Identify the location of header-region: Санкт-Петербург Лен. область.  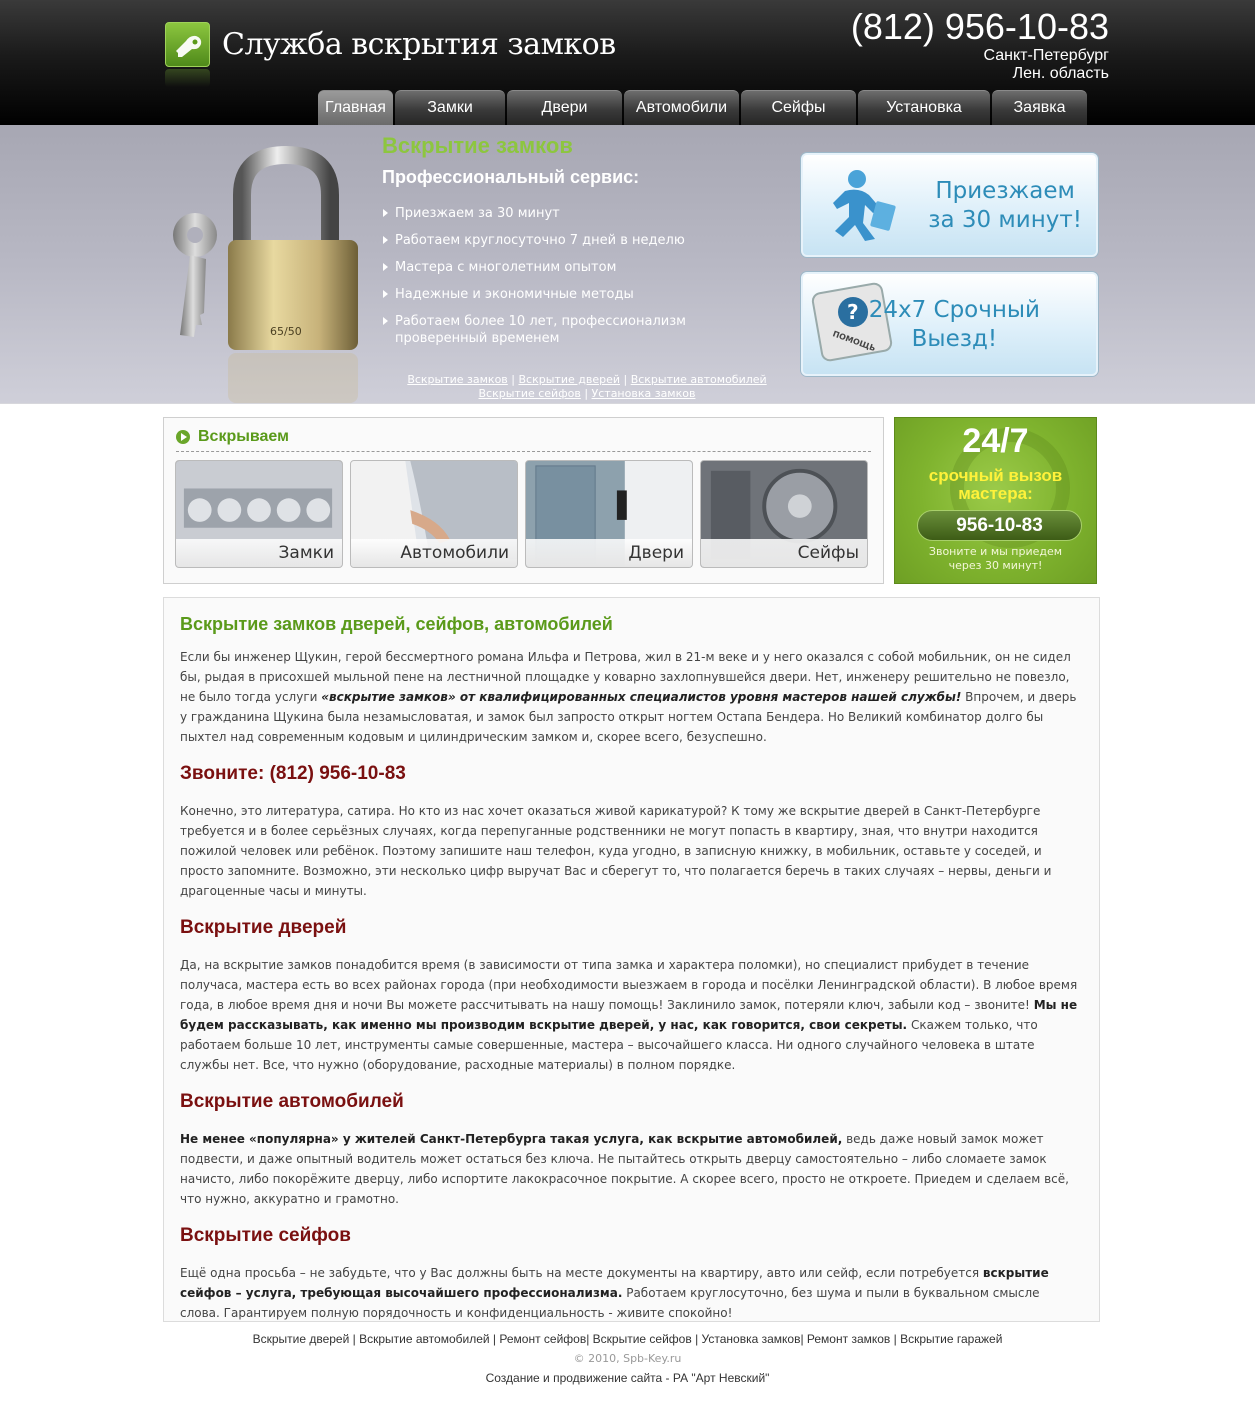
(1046, 65).